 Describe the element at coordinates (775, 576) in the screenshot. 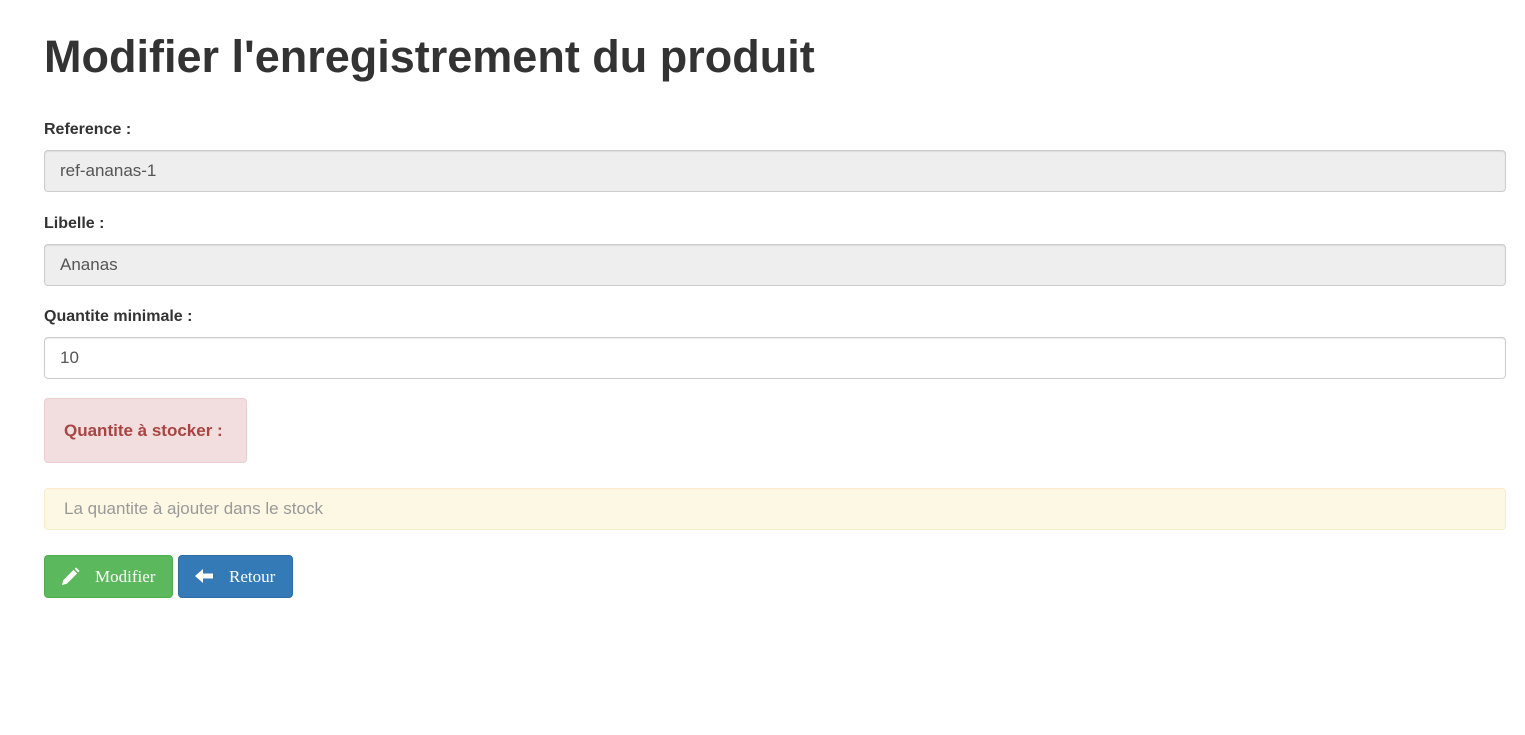

I see `form-actions: Modifier Retour` at that location.